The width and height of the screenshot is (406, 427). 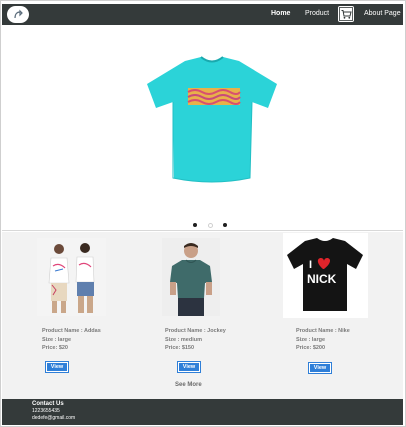 What do you see at coordinates (195, 331) in the screenshot?
I see `product-name: Product Name : Jockey` at bounding box center [195, 331].